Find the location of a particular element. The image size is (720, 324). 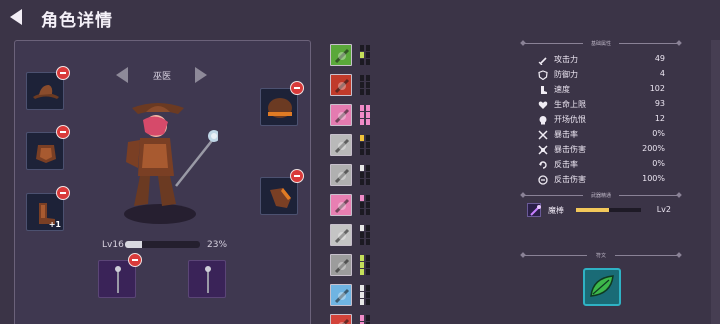

gauntlet-icon is located at coordinates (280, 198).